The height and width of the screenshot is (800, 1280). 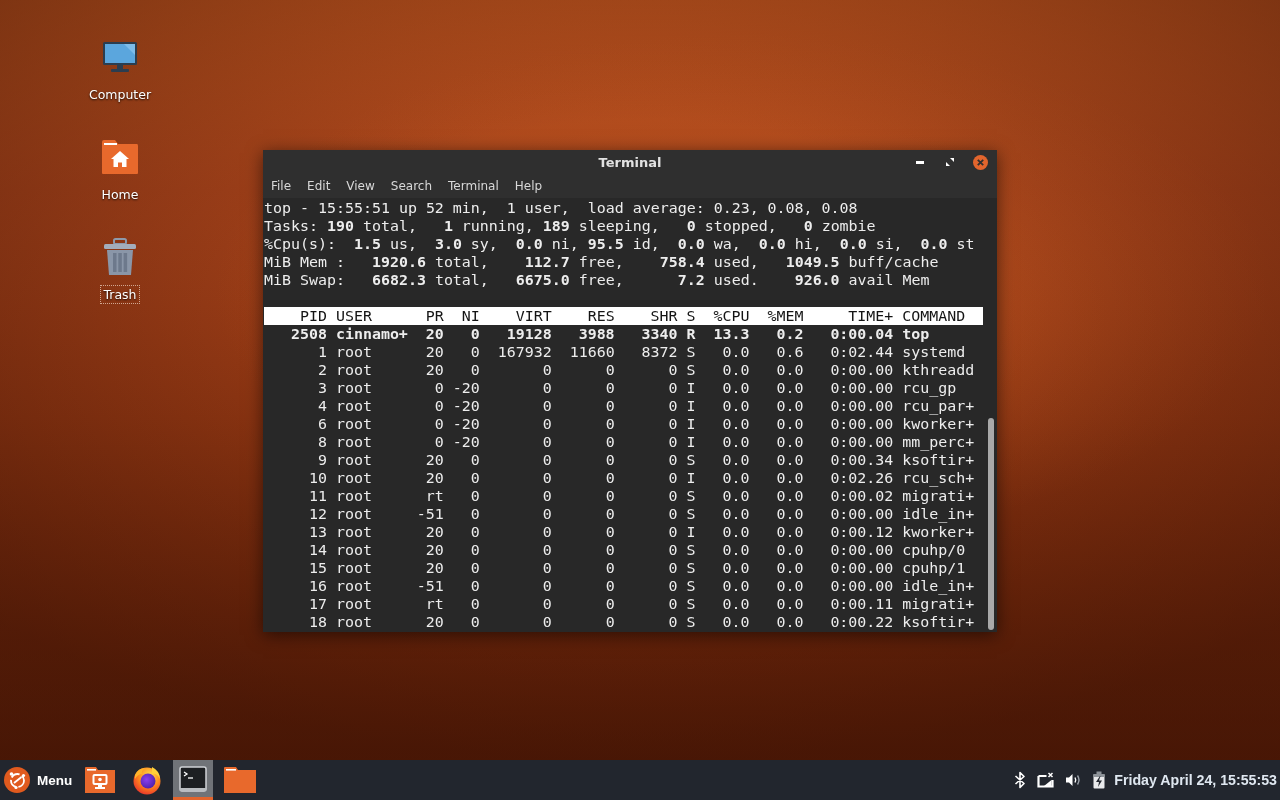 I want to click on menu-item: Help, so click(x=528, y=186).